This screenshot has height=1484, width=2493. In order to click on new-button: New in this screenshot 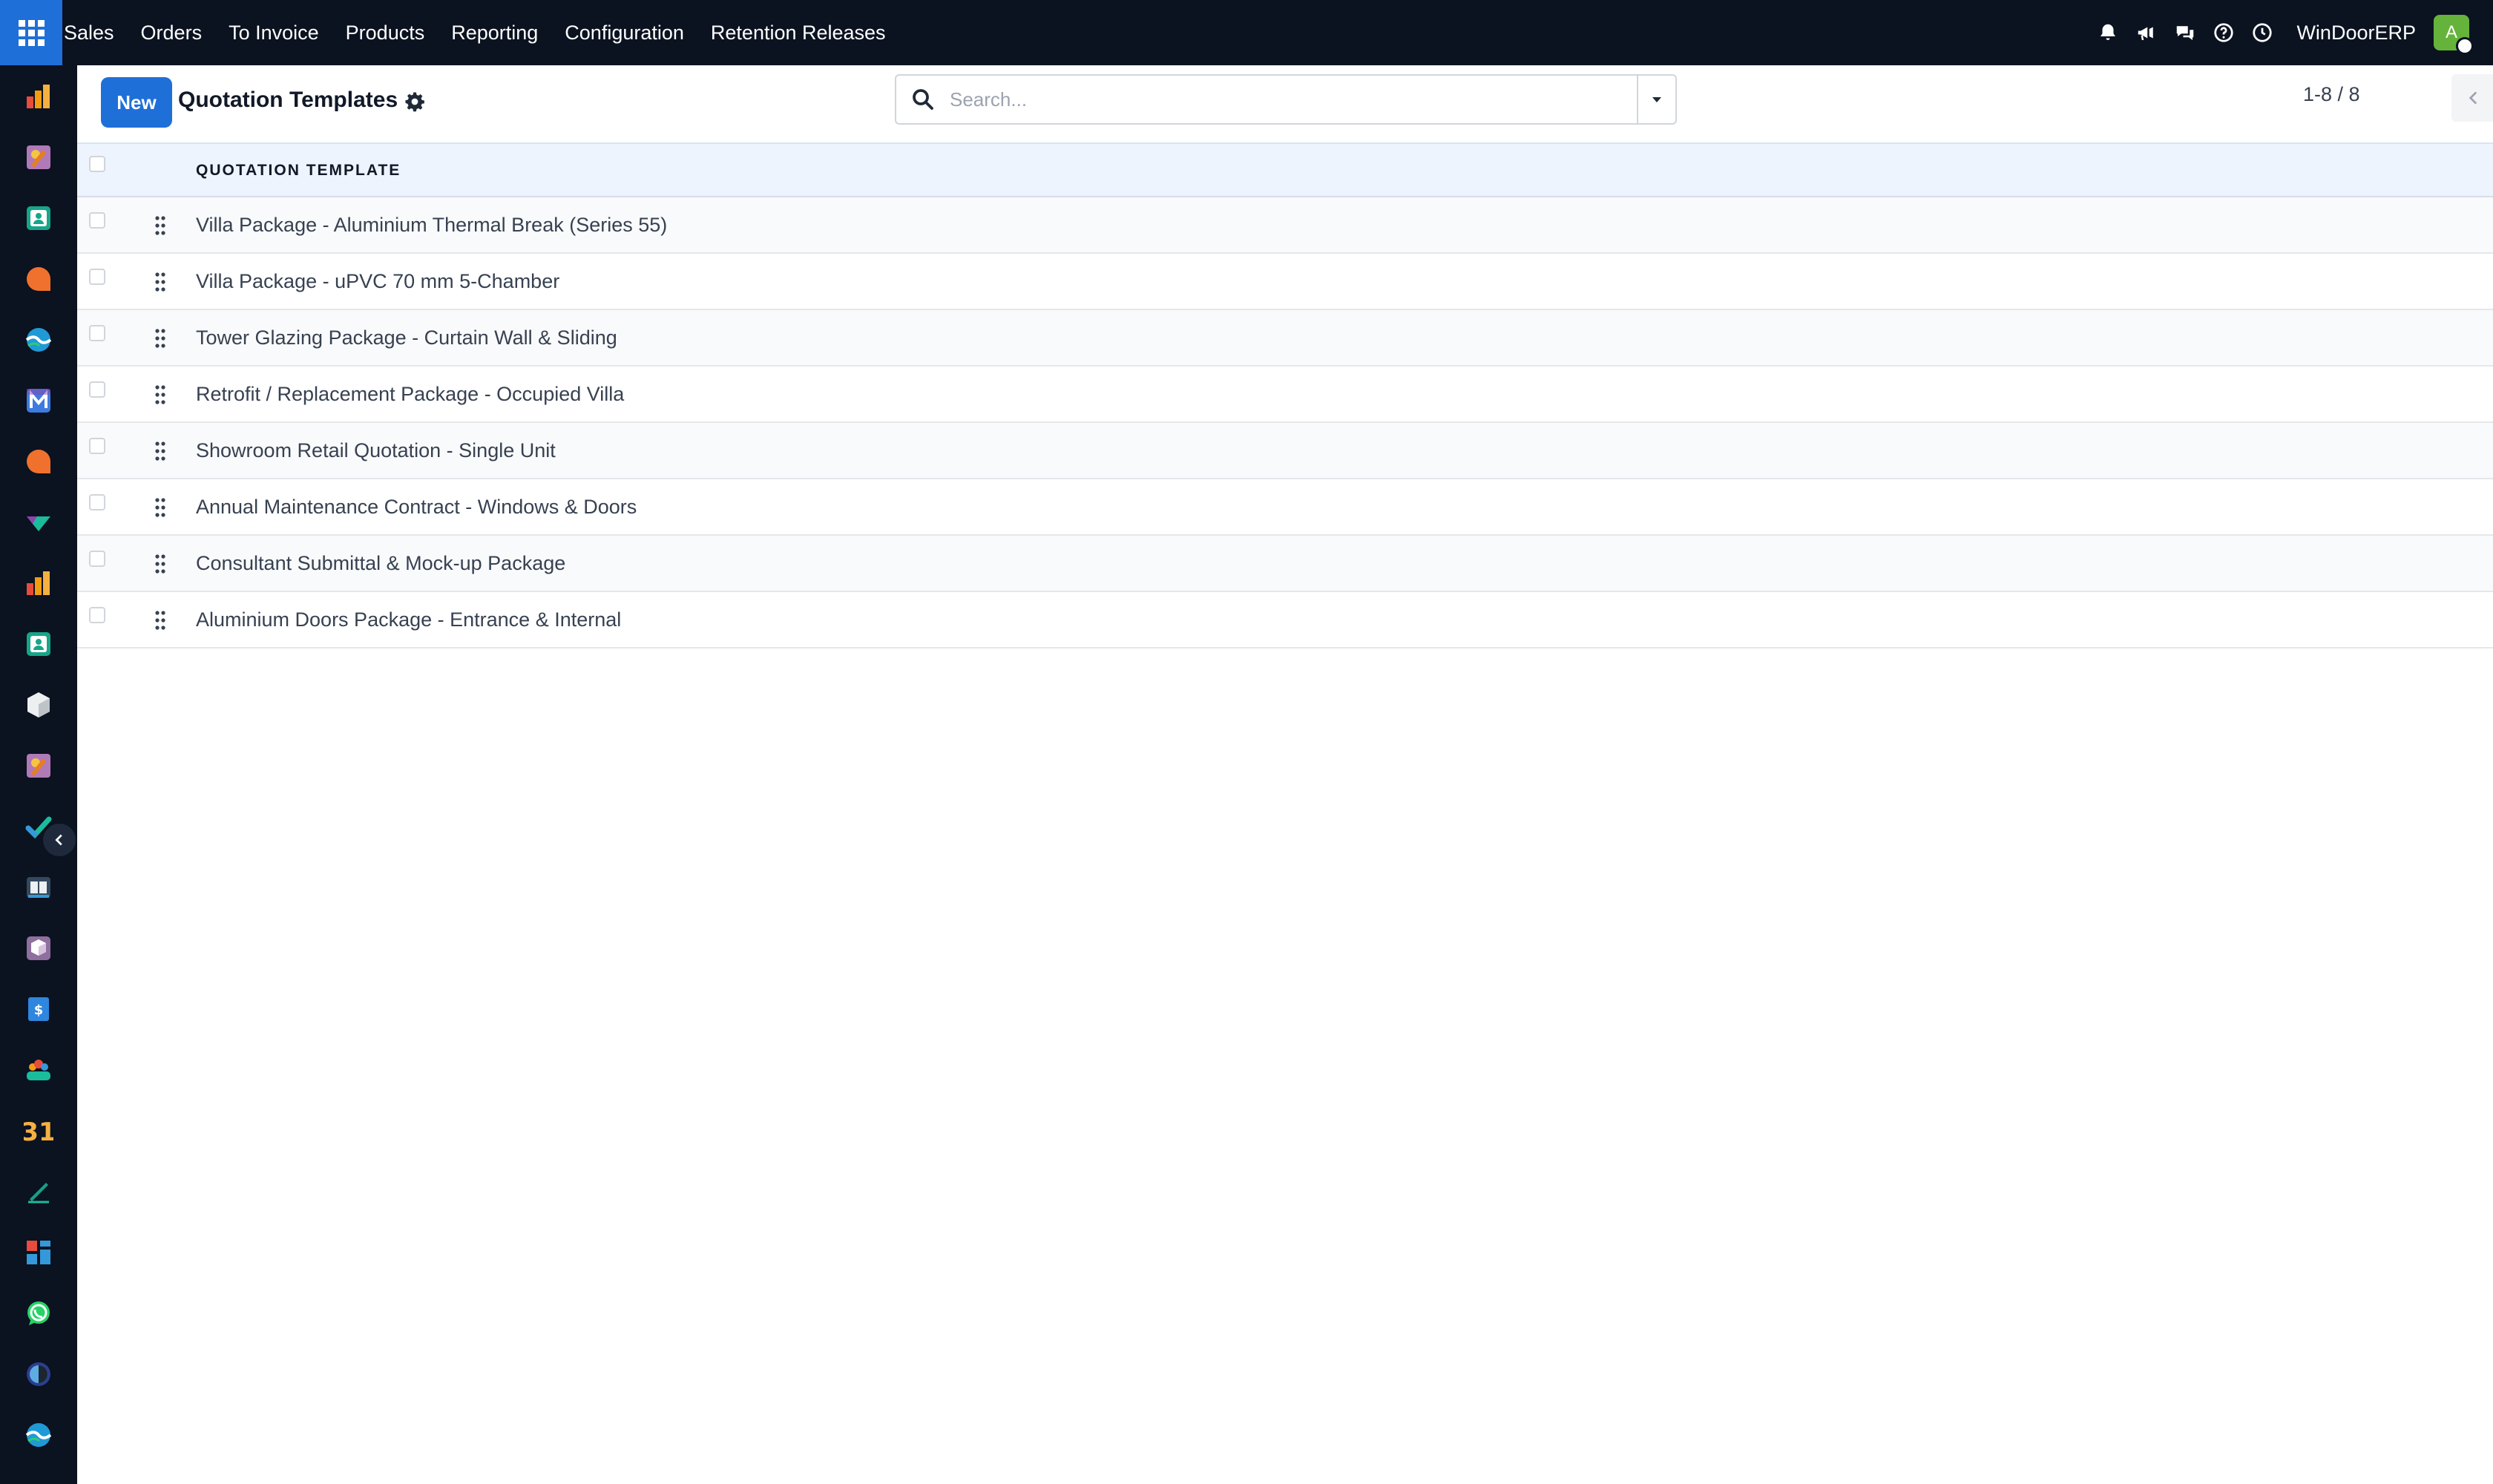, I will do `click(136, 102)`.